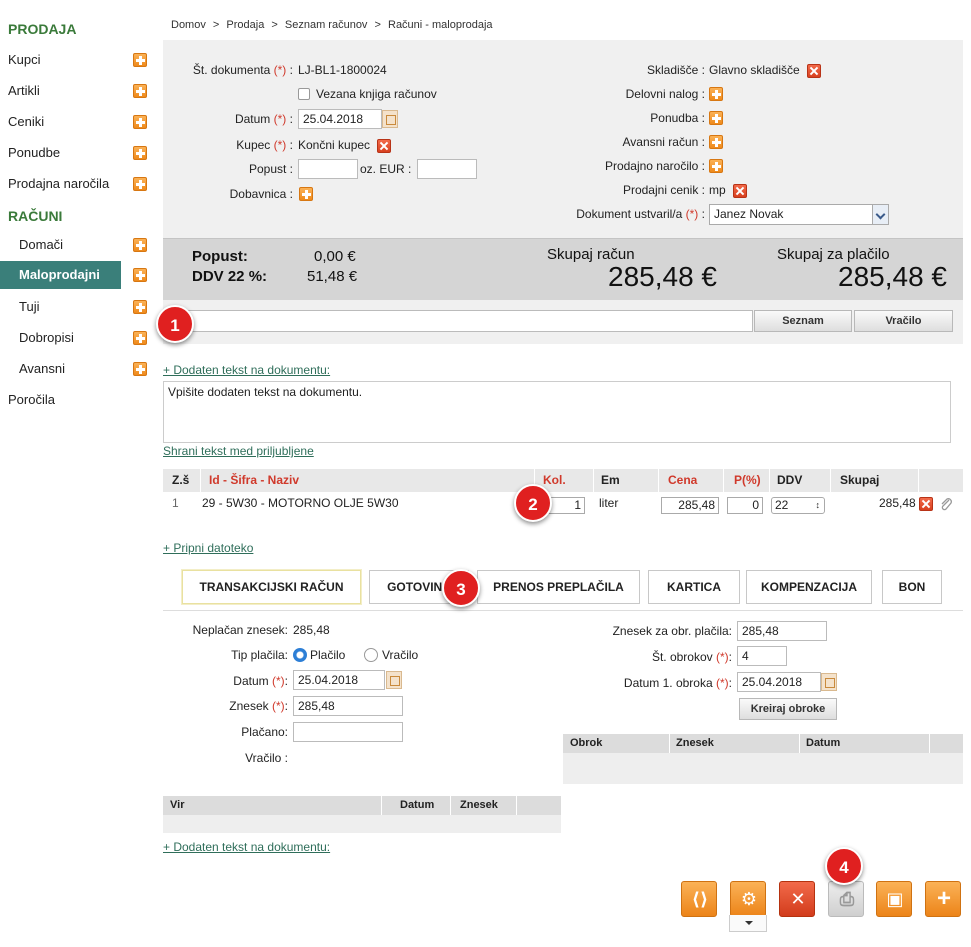 The height and width of the screenshot is (947, 971). I want to click on refund-radio, so click(371, 655).